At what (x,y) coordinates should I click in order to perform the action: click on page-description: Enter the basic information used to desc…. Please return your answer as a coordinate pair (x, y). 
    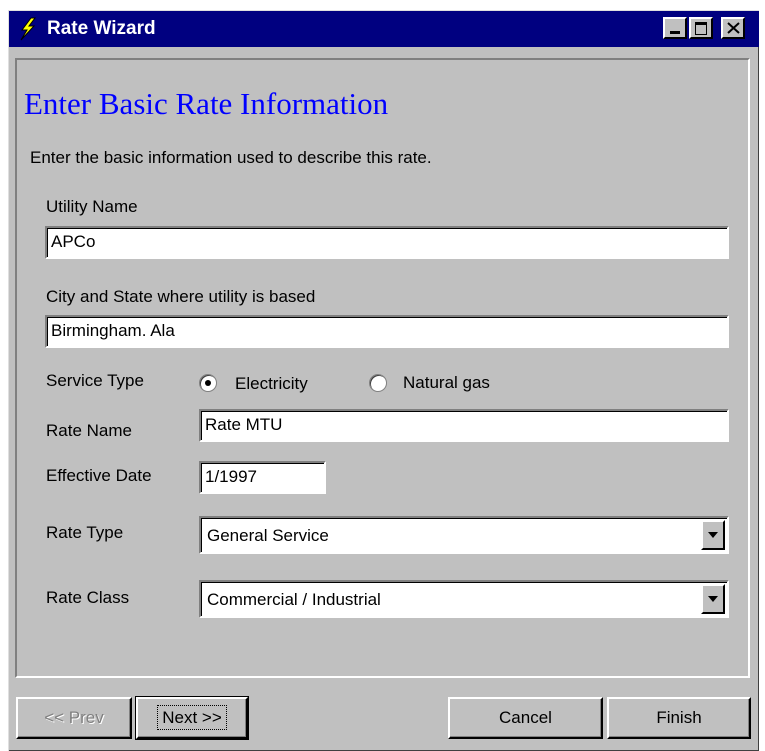
    Looking at the image, I should click on (231, 157).